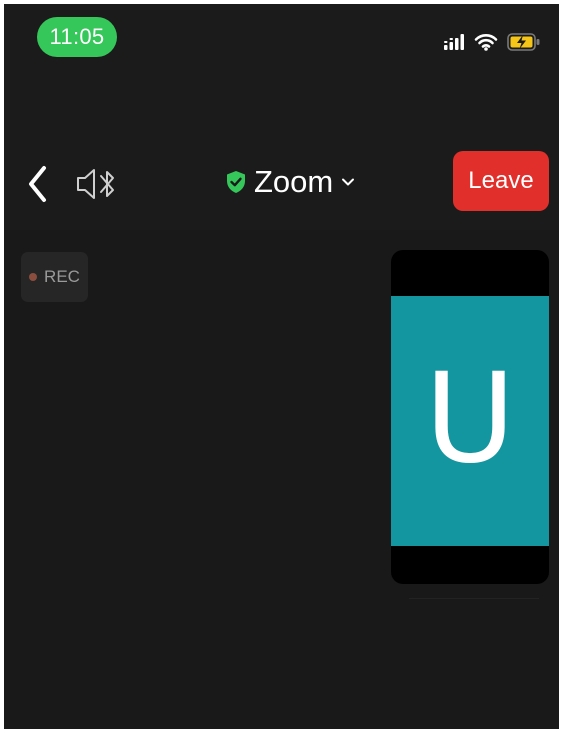  I want to click on recording-label: REC, so click(62, 276).